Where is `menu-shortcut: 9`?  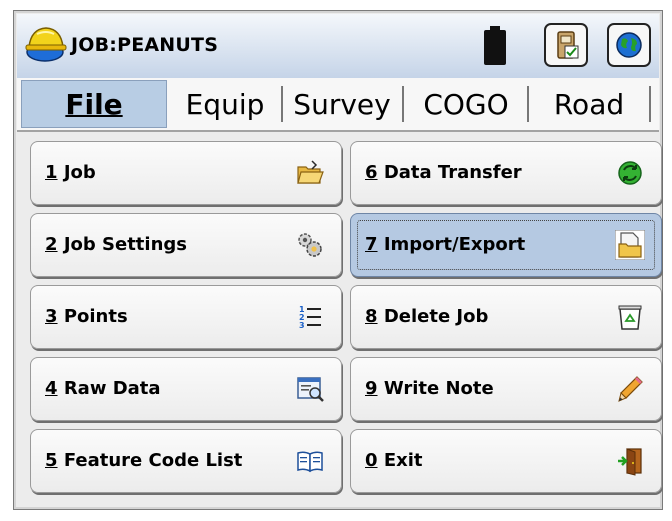 menu-shortcut: 9 is located at coordinates (371, 388).